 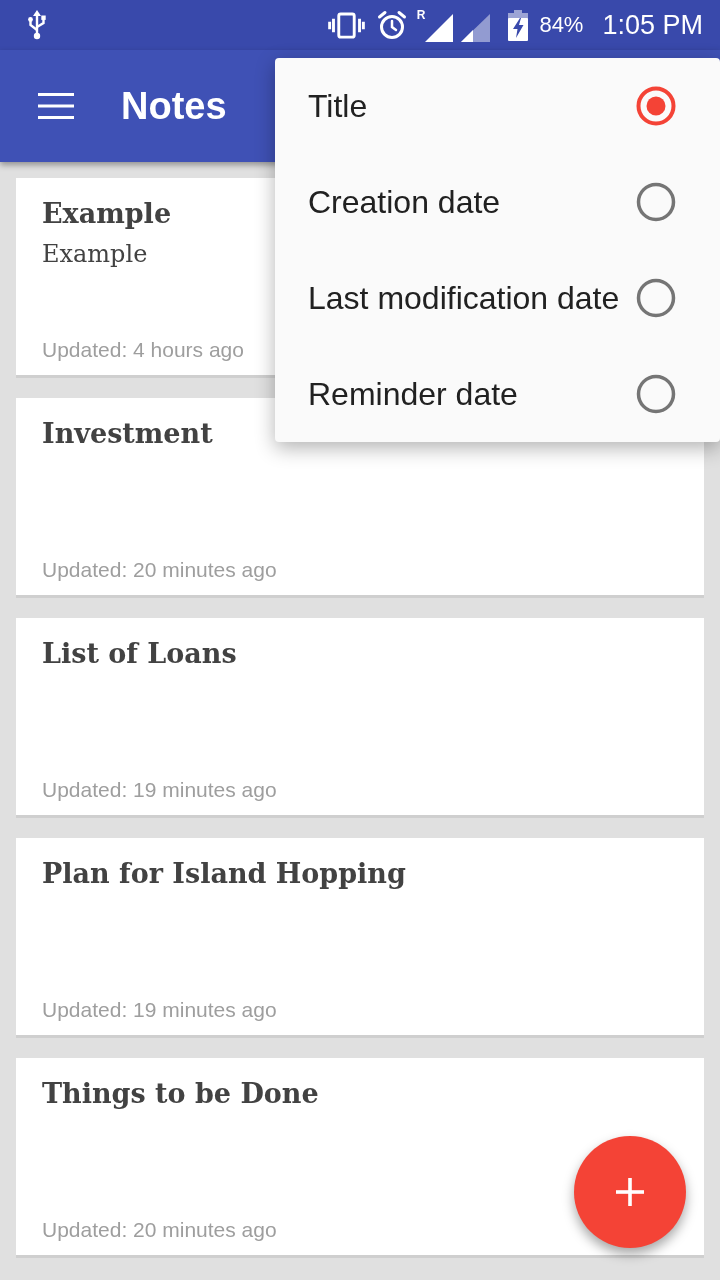 I want to click on note-title: Investment, so click(x=127, y=434).